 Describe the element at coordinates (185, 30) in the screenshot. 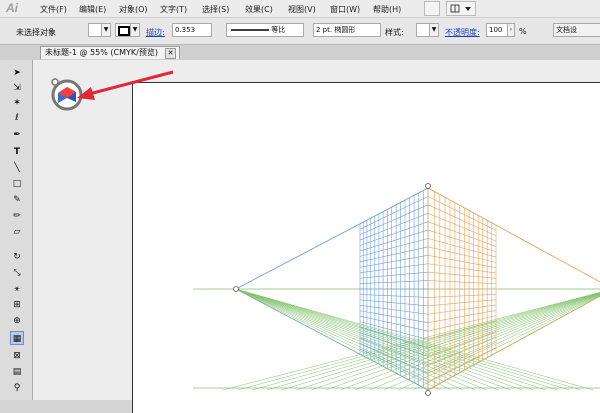

I see `stroke-weight-value: 0.353` at that location.